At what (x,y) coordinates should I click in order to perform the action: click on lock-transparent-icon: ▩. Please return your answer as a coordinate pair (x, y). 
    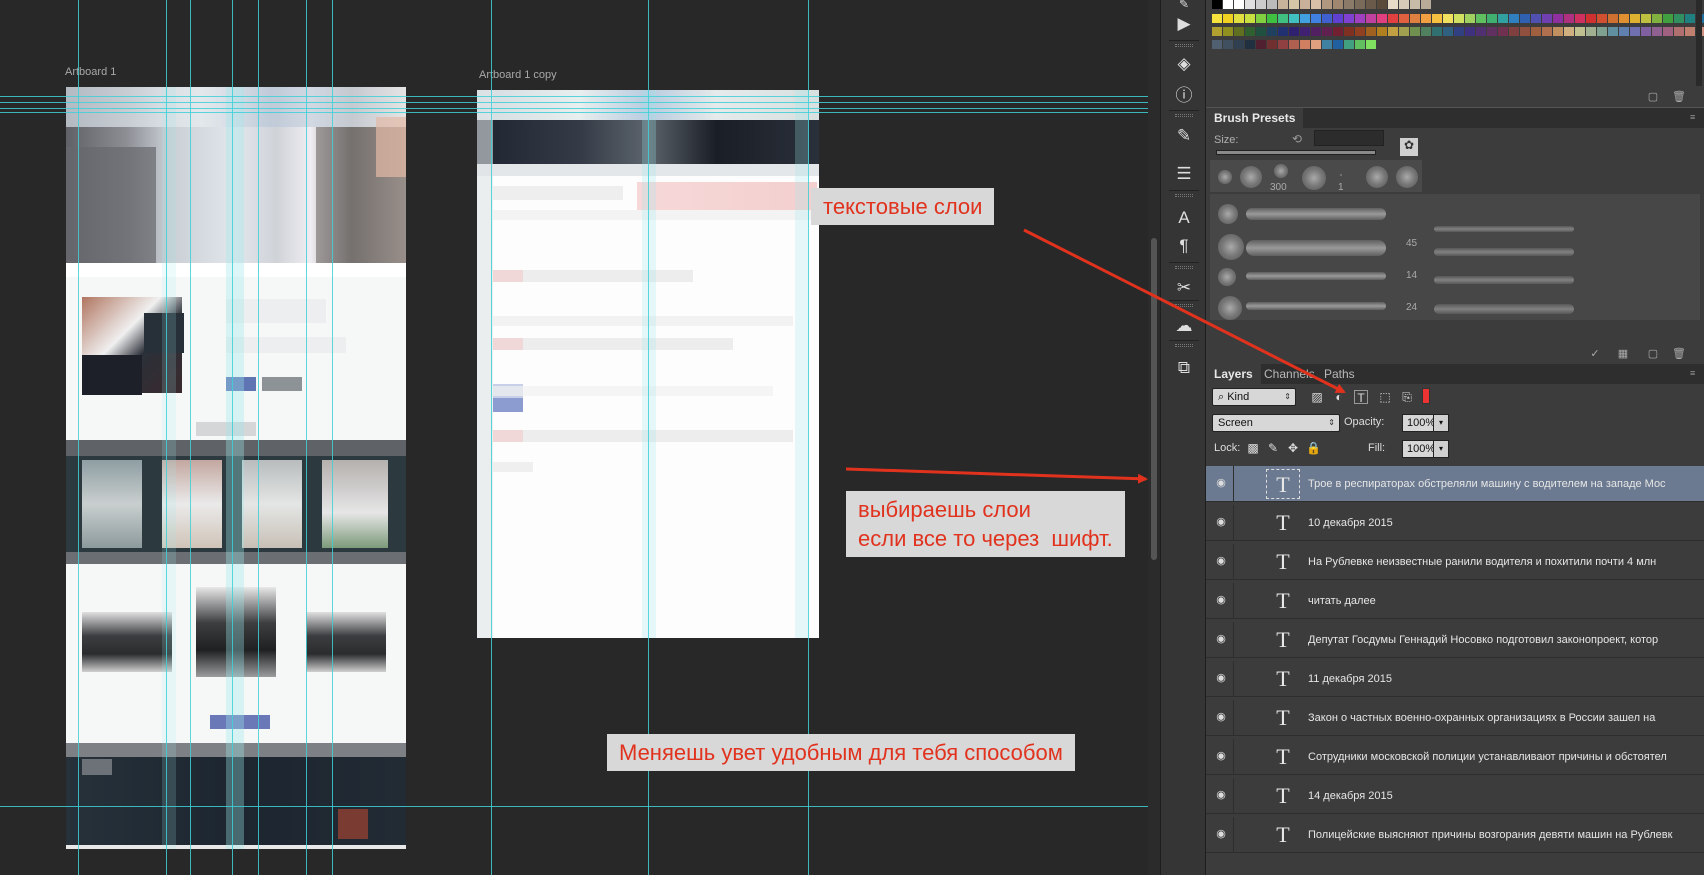
    Looking at the image, I should click on (1253, 448).